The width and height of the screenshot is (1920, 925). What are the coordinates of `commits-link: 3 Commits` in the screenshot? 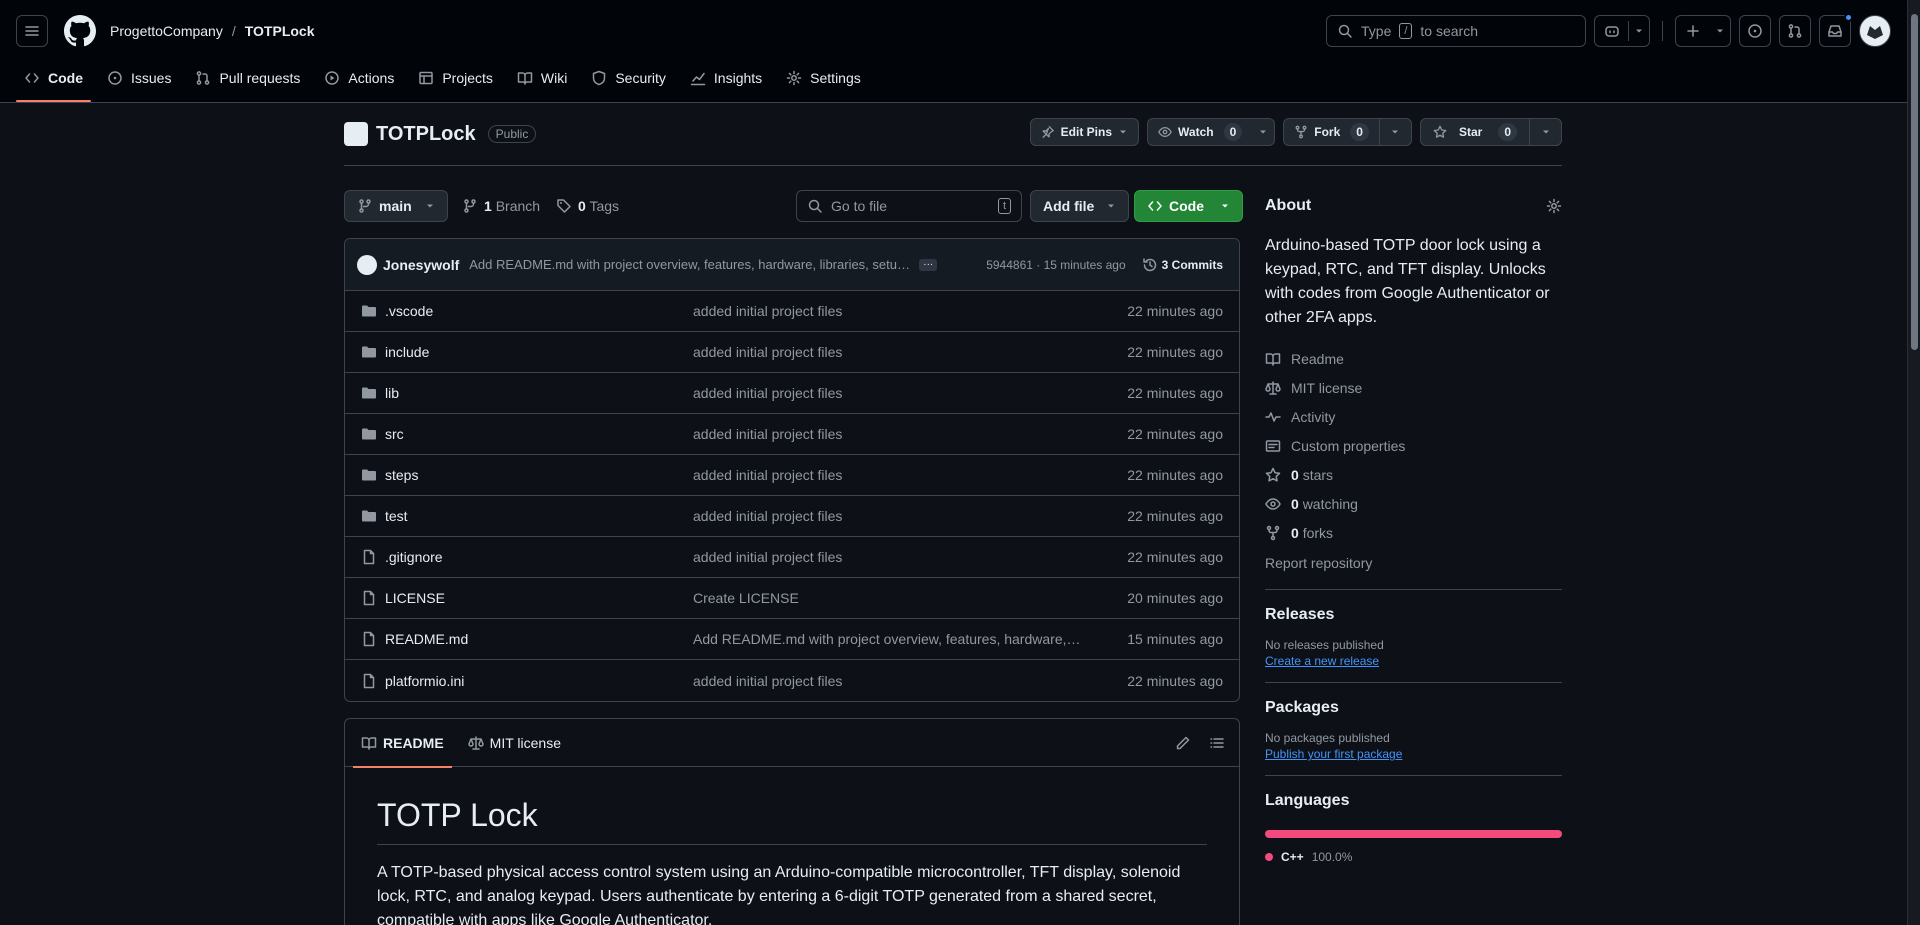 It's located at (1182, 265).